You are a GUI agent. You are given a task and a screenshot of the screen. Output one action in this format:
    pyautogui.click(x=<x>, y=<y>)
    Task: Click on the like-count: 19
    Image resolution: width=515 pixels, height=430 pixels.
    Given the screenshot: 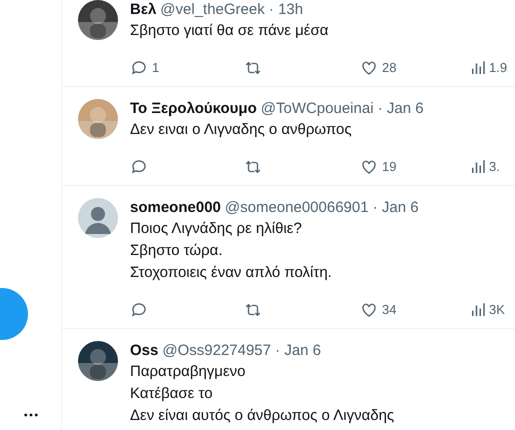 What is the action you would take?
    pyautogui.click(x=389, y=167)
    